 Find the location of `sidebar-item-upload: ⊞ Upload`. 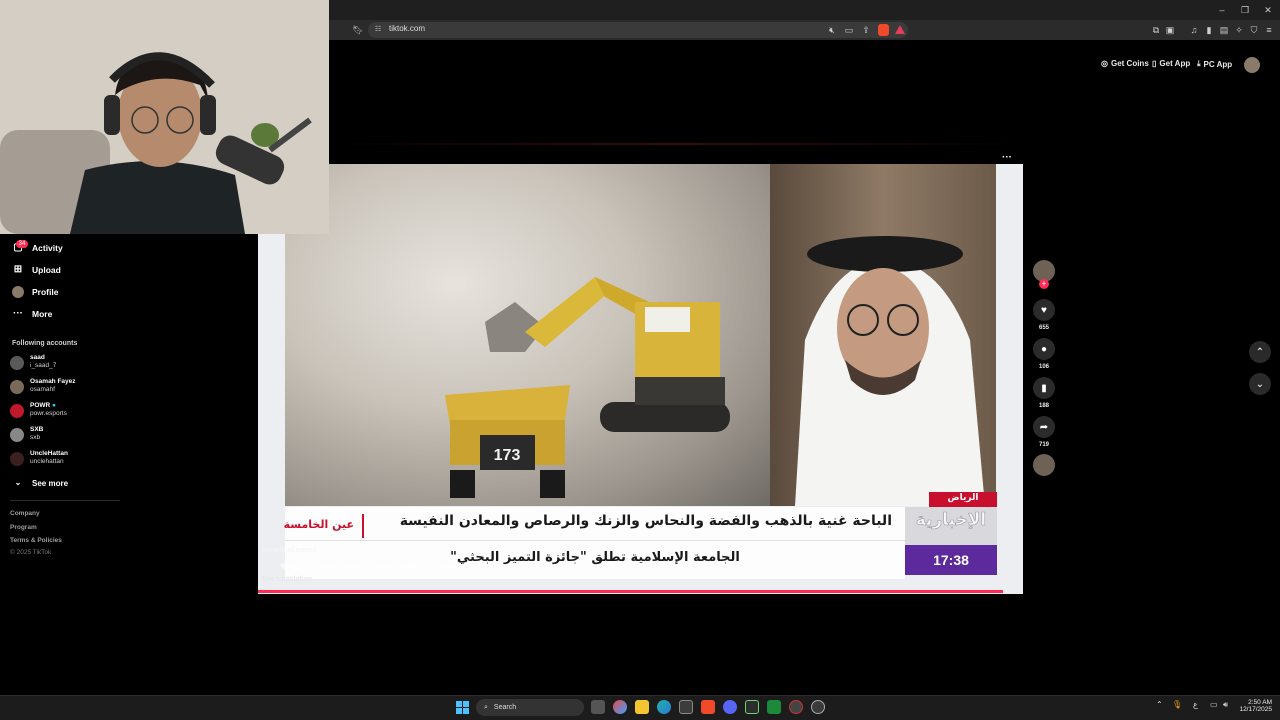

sidebar-item-upload: ⊞ Upload is located at coordinates (36, 270).